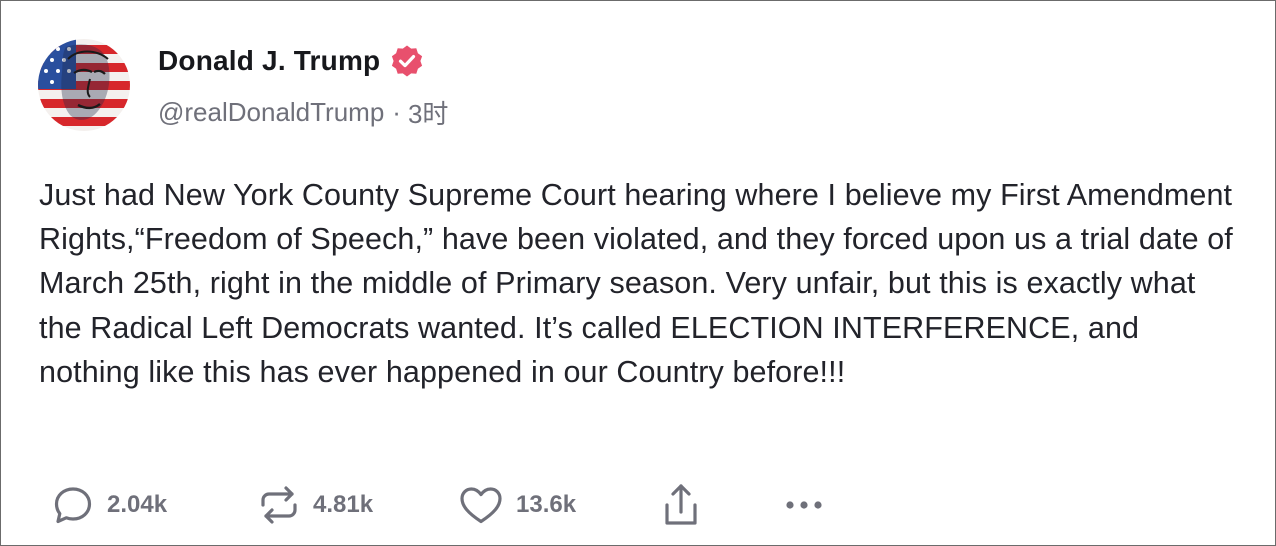 The width and height of the screenshot is (1276, 546). I want to click on more-icon, so click(804, 505).